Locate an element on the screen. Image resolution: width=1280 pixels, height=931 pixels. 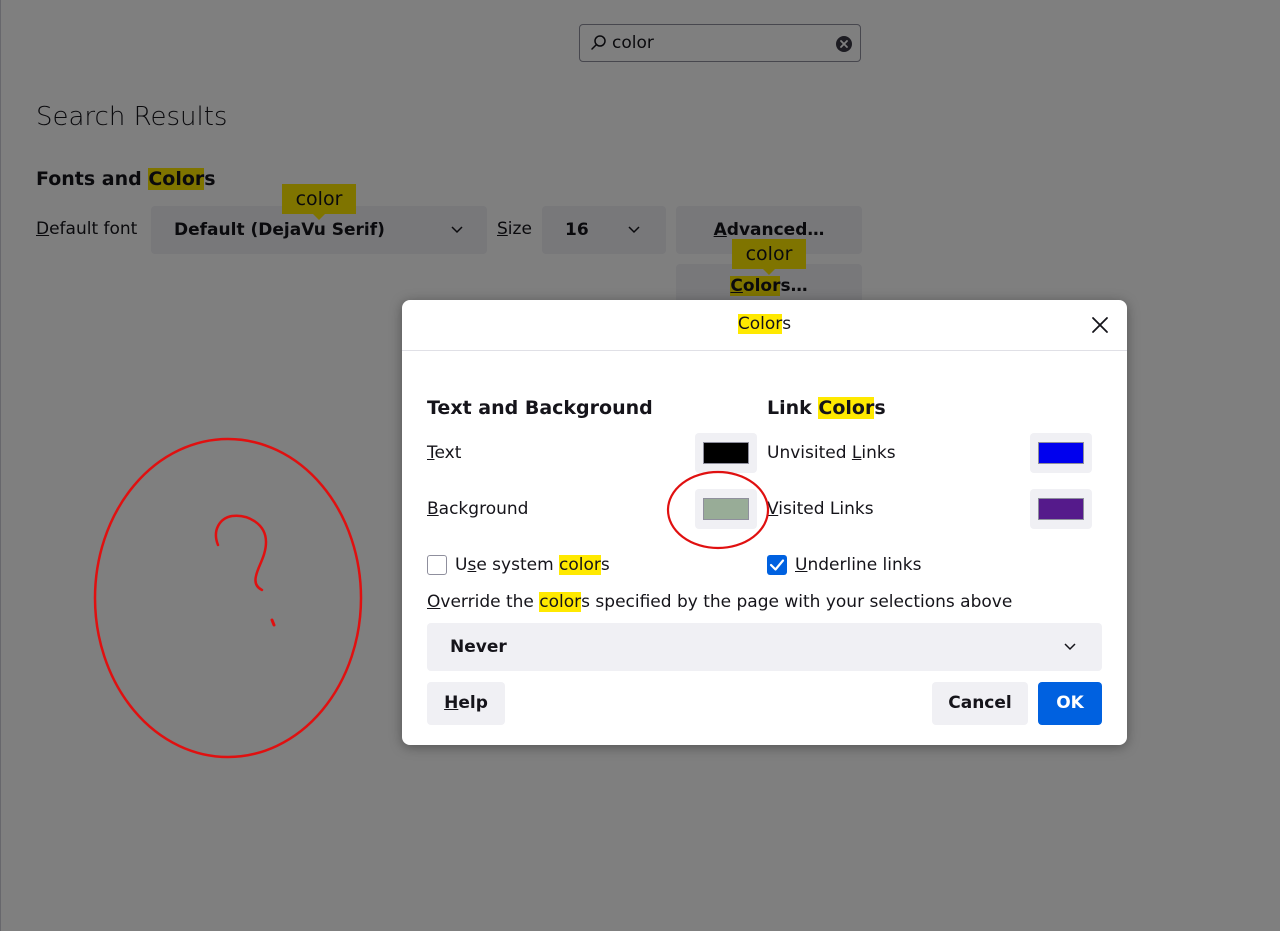
visited-links-label: Visited Links is located at coordinates (820, 509).